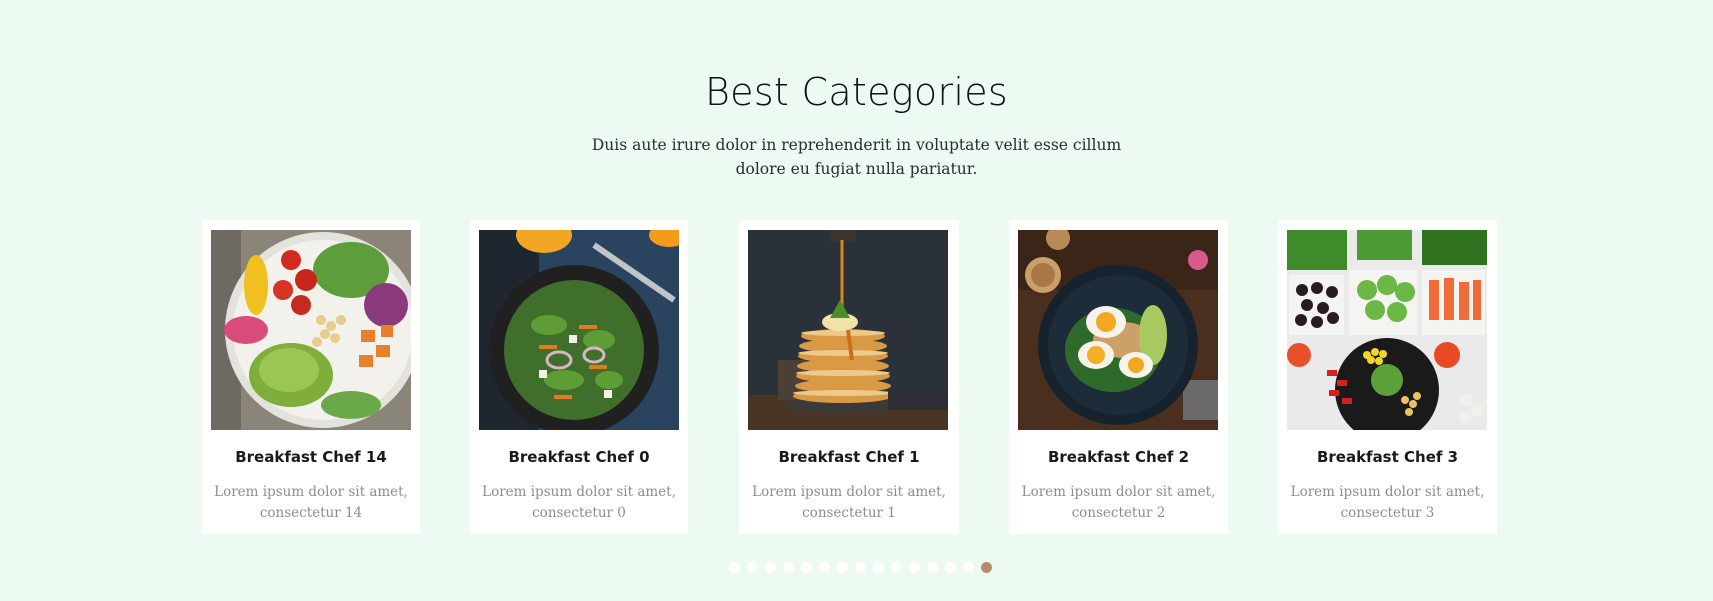  What do you see at coordinates (1387, 457) in the screenshot?
I see `card-title: Breakfast Chef 3` at bounding box center [1387, 457].